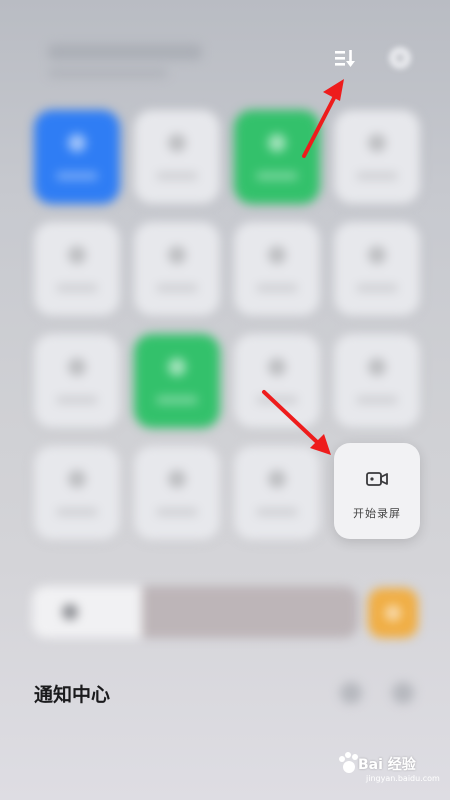 The height and width of the screenshot is (800, 450). What do you see at coordinates (70, 612) in the screenshot?
I see `sun-icon` at bounding box center [70, 612].